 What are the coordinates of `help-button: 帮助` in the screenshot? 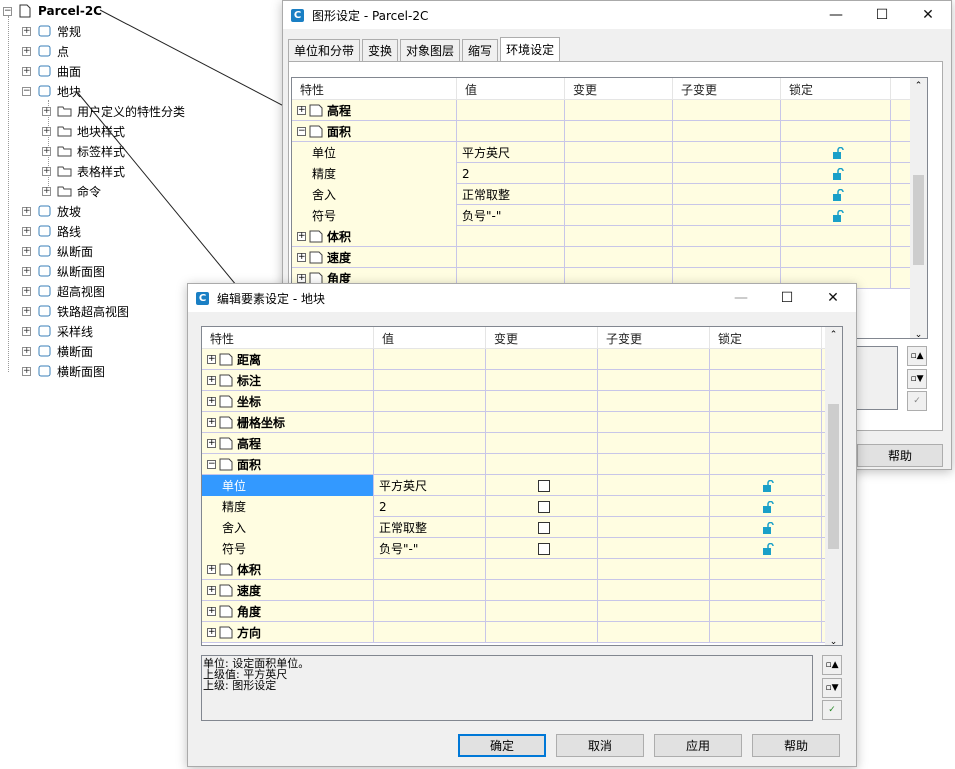 It's located at (796, 745).